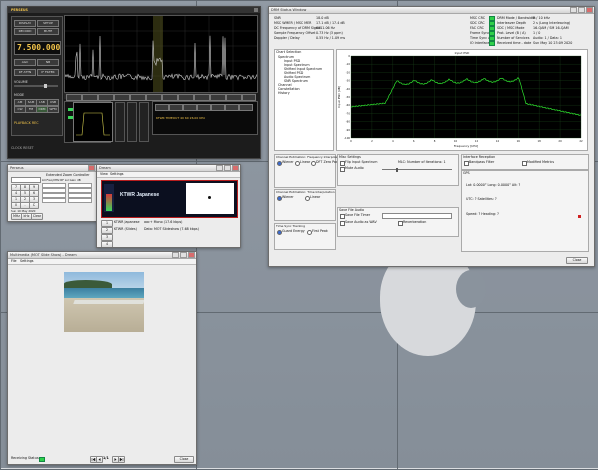 The height and width of the screenshot is (470, 598). I want to click on radio-label: Guard Energy, so click(293, 231).